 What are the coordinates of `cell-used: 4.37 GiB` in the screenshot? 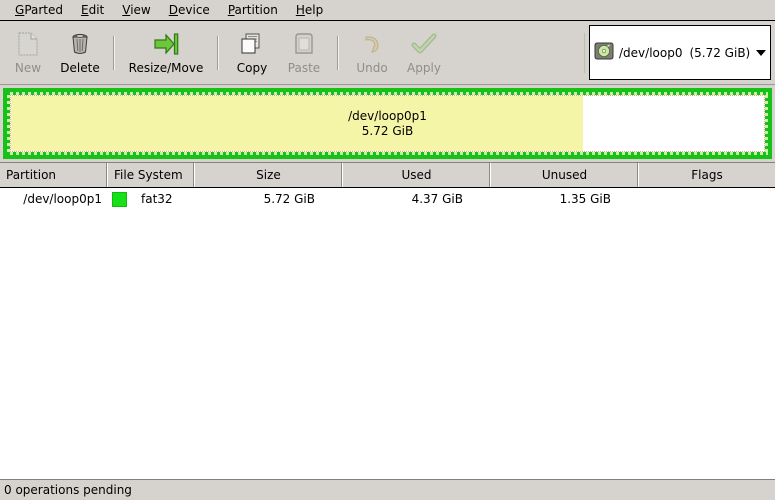 It's located at (437, 199).